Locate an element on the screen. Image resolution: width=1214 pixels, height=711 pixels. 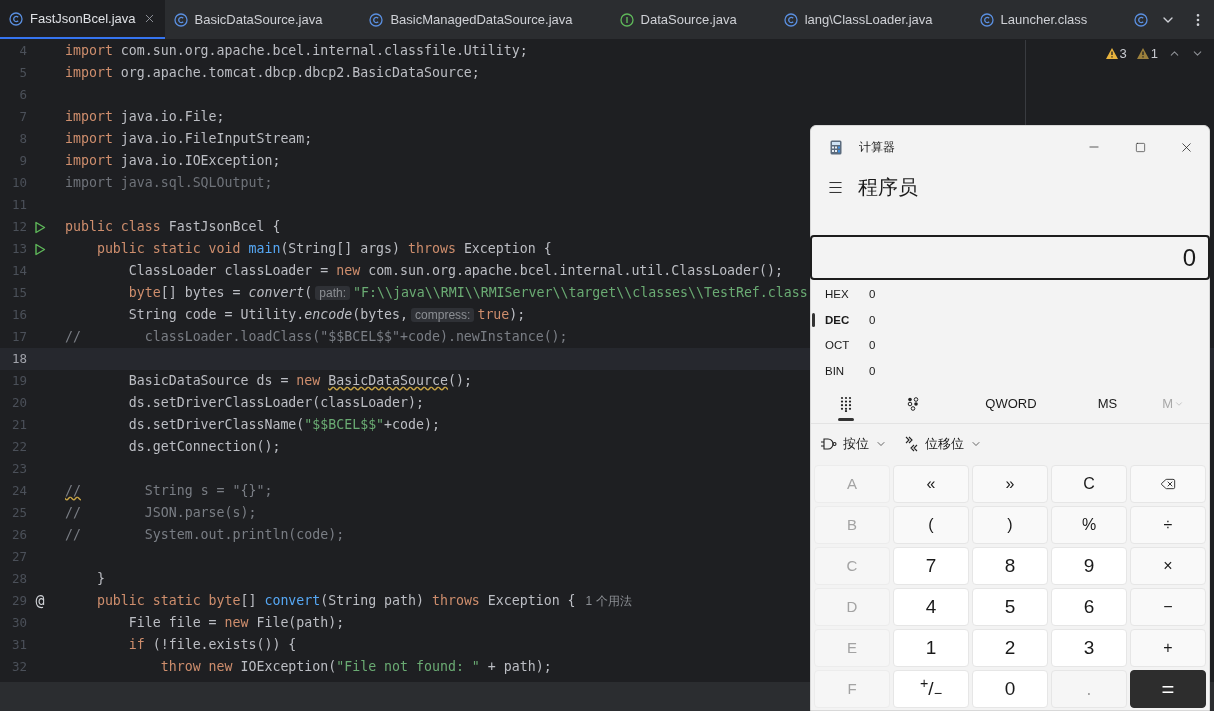
shift-arrows-icon is located at coordinates (911, 444).